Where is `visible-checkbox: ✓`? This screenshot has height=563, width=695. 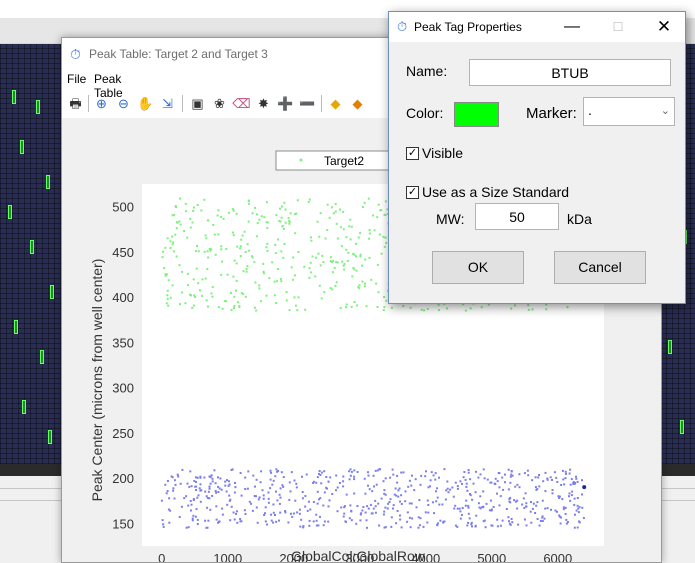
visible-checkbox: ✓ is located at coordinates (412, 153).